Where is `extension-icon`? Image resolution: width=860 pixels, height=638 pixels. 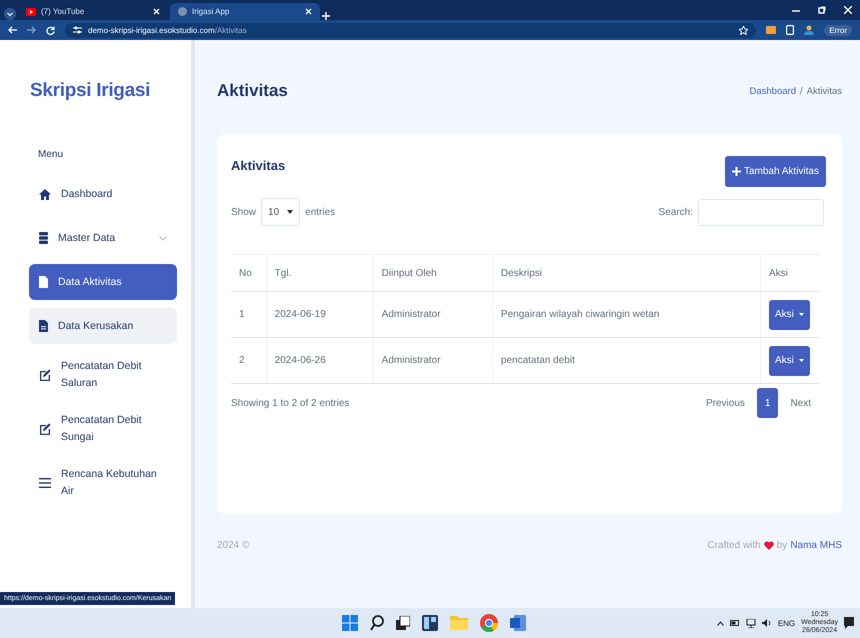
extension-icon is located at coordinates (771, 30).